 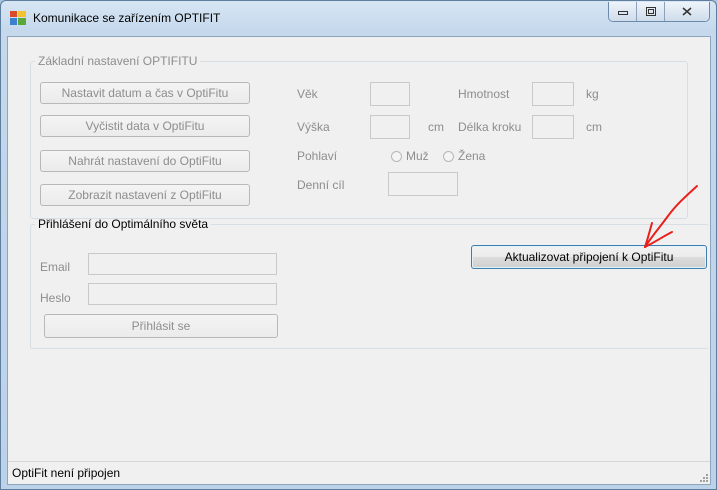 What do you see at coordinates (359, 472) in the screenshot?
I see `status-bar: OptiFit není připojen` at bounding box center [359, 472].